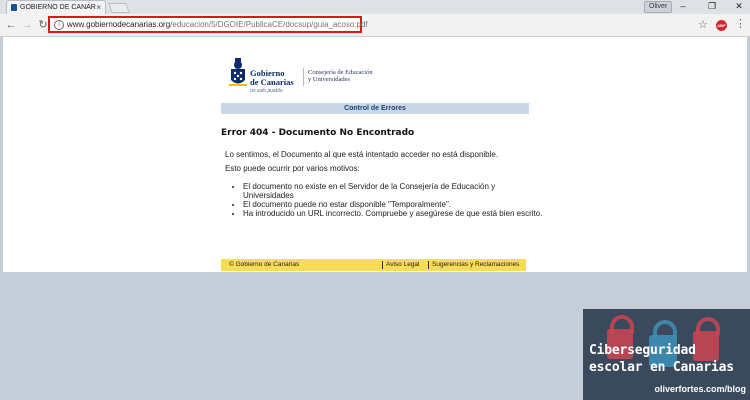 This screenshot has width=750, height=400. I want to click on suggestions-link: Sugerencias y Reclamaciones, so click(475, 265).